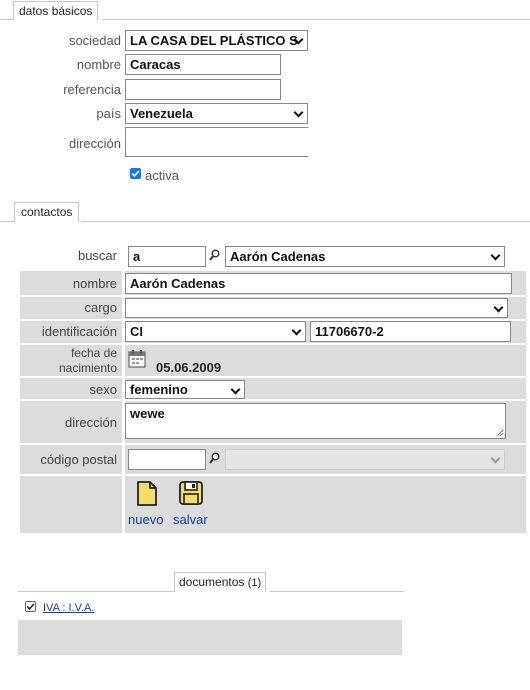 This screenshot has height=690, width=530. Describe the element at coordinates (98, 64) in the screenshot. I see `label-nombre: nombre` at that location.